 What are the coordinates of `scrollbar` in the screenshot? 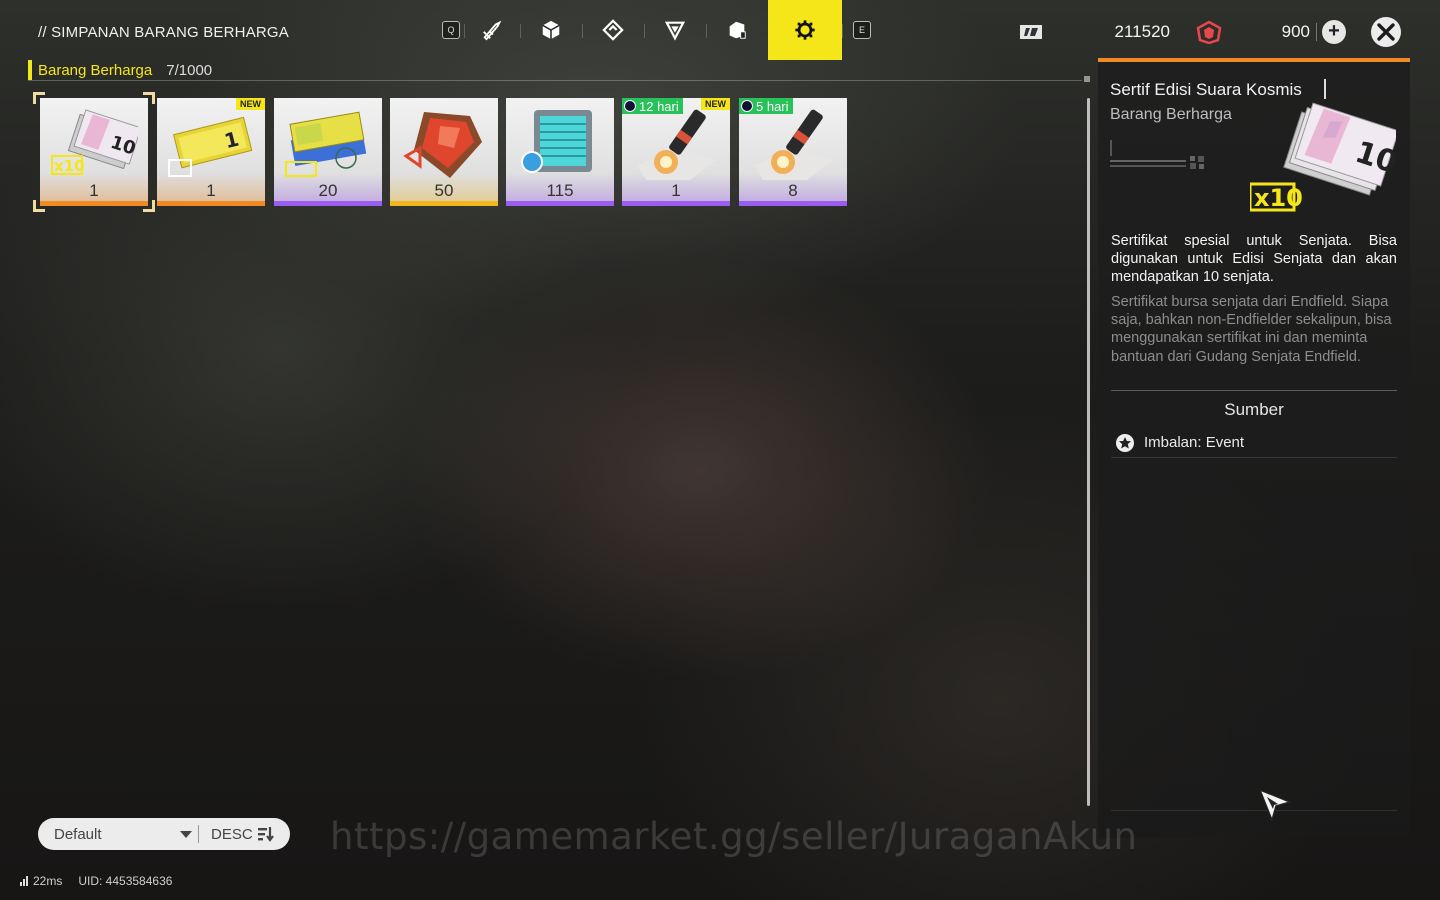 It's located at (1088, 452).